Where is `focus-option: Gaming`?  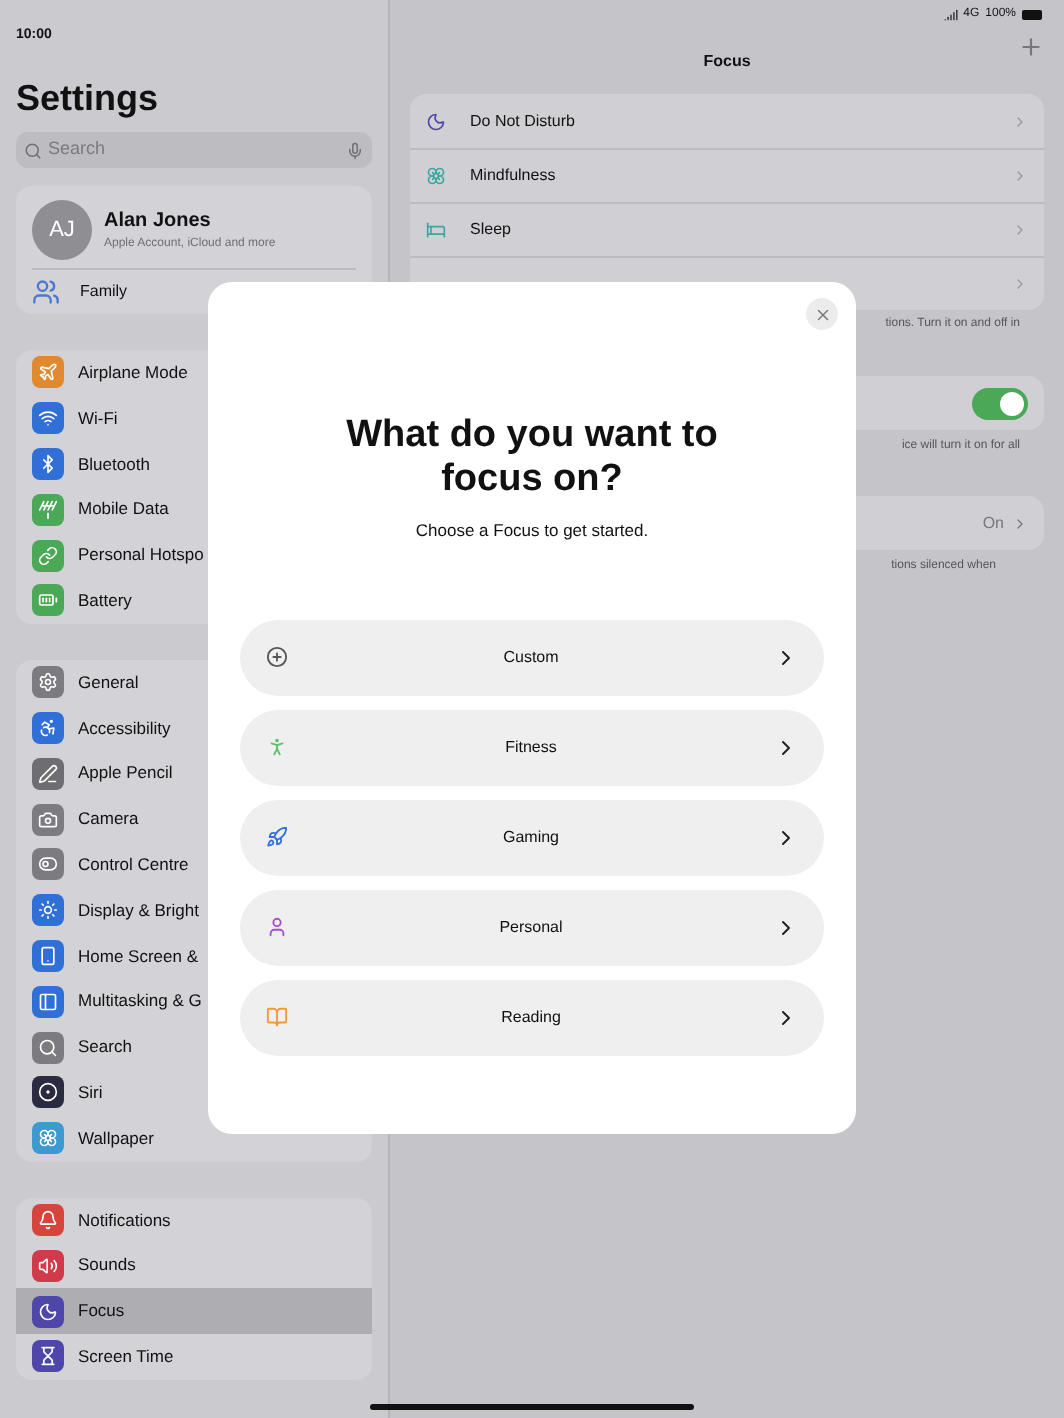 focus-option: Gaming is located at coordinates (532, 837).